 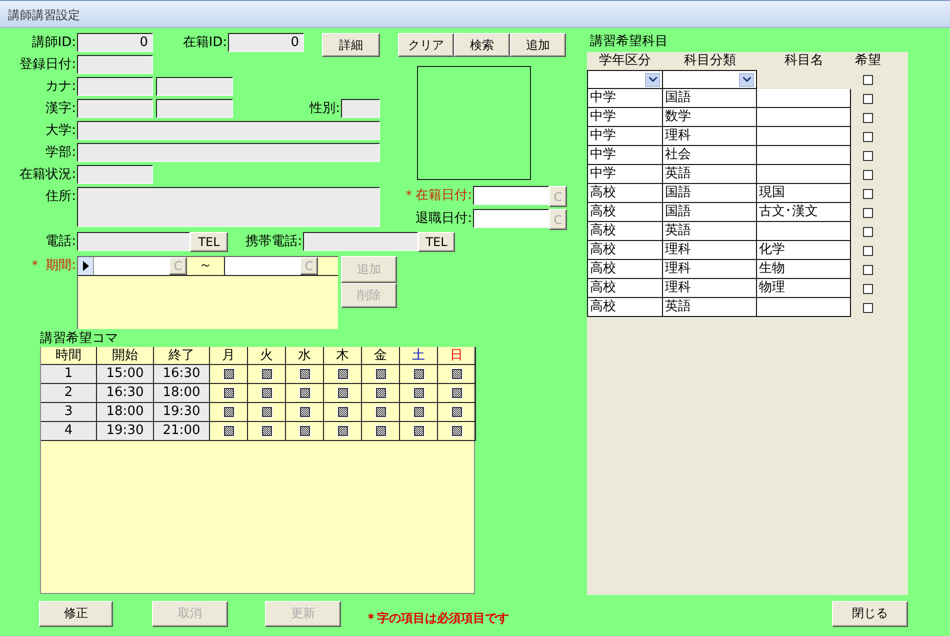 What do you see at coordinates (538, 45) in the screenshot?
I see `form-button: 追加` at bounding box center [538, 45].